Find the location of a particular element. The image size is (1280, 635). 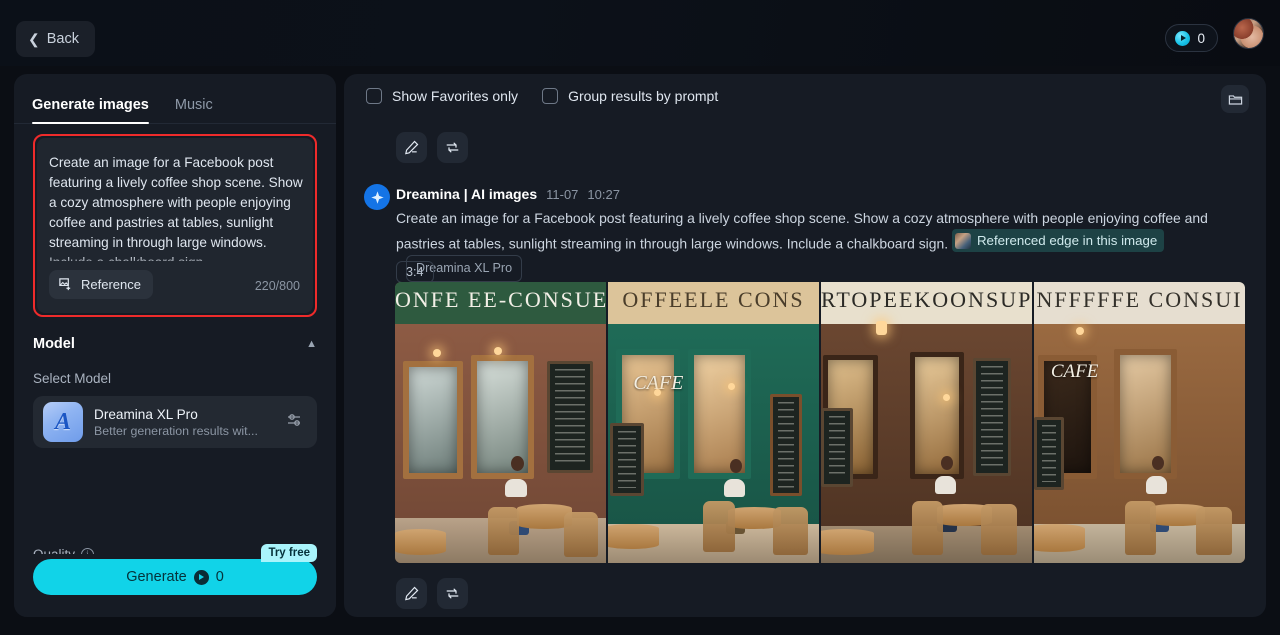

generated-image-2: OFFEELE CONS CAFE is located at coordinates (713, 422).